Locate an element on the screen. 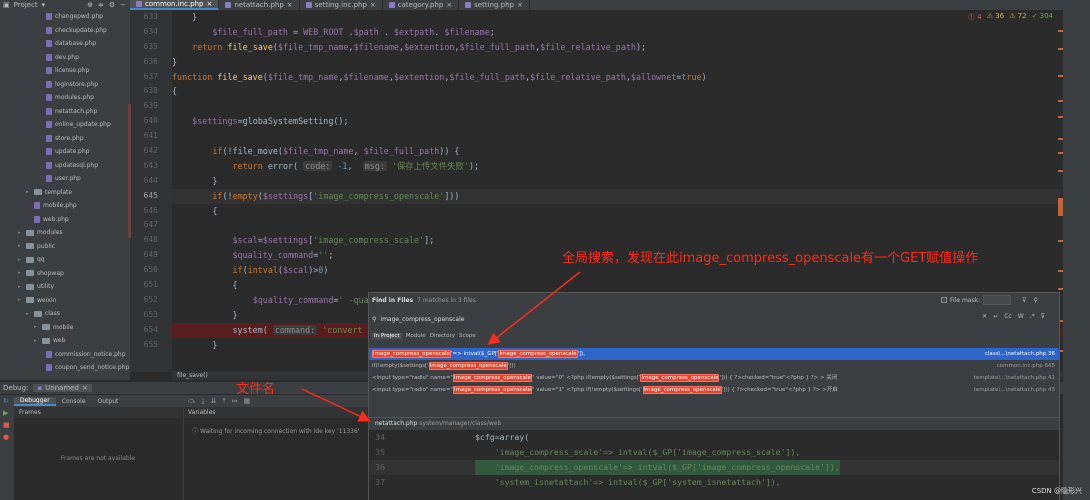 The width and height of the screenshot is (1090, 500). tree-folder: ▸ shopwap is located at coordinates (65, 274).